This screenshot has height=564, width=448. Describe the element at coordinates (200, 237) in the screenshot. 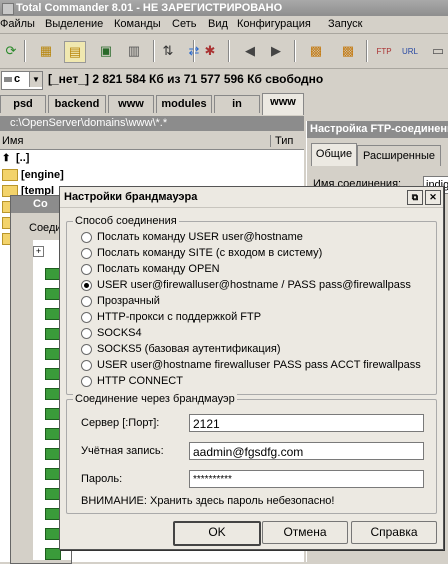

I see `method-label: Послать команду USER user@hostname` at that location.